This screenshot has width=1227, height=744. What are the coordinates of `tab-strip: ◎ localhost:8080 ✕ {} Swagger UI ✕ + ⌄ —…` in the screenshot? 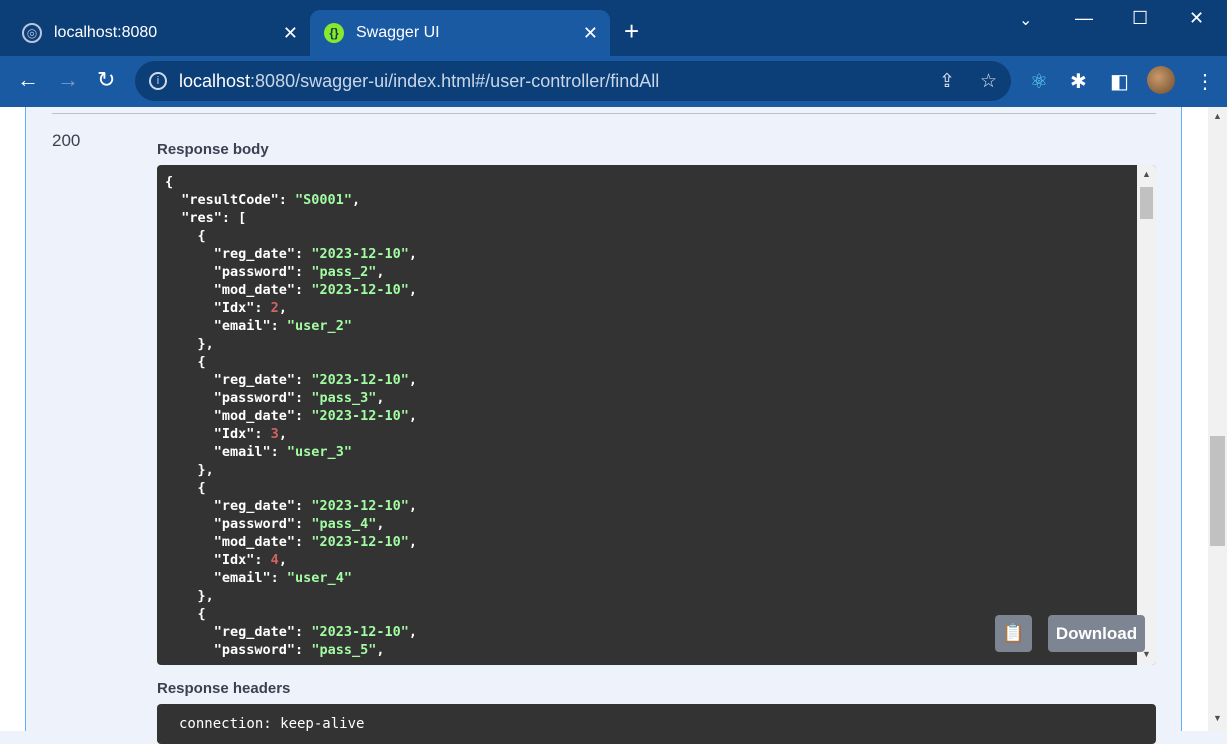 It's located at (613, 28).